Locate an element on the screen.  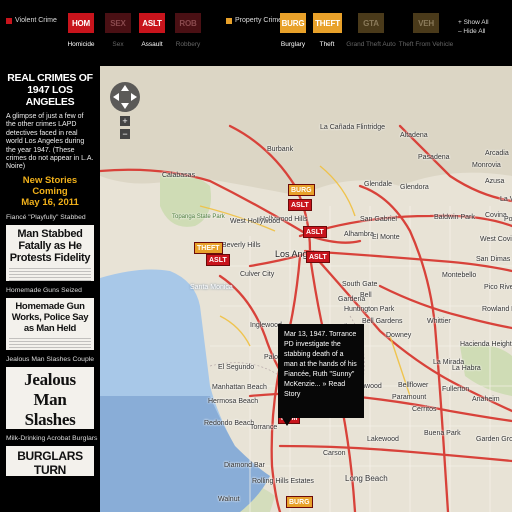
filter-code: VEH is located at coordinates (426, 23).